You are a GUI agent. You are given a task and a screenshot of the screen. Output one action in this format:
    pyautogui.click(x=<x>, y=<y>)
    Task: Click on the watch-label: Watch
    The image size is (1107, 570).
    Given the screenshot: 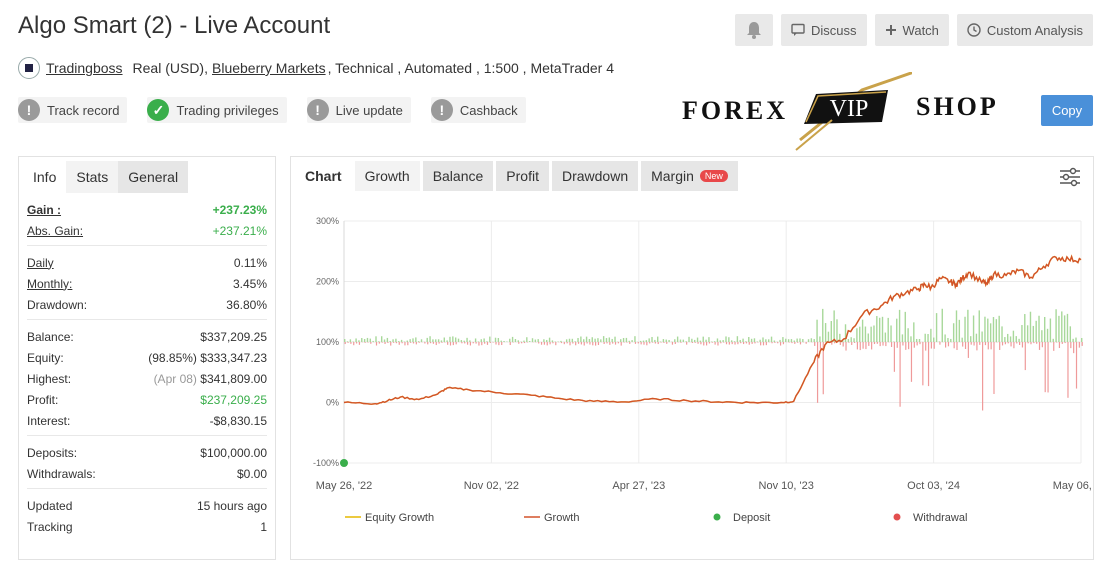 What is the action you would take?
    pyautogui.click(x=920, y=30)
    